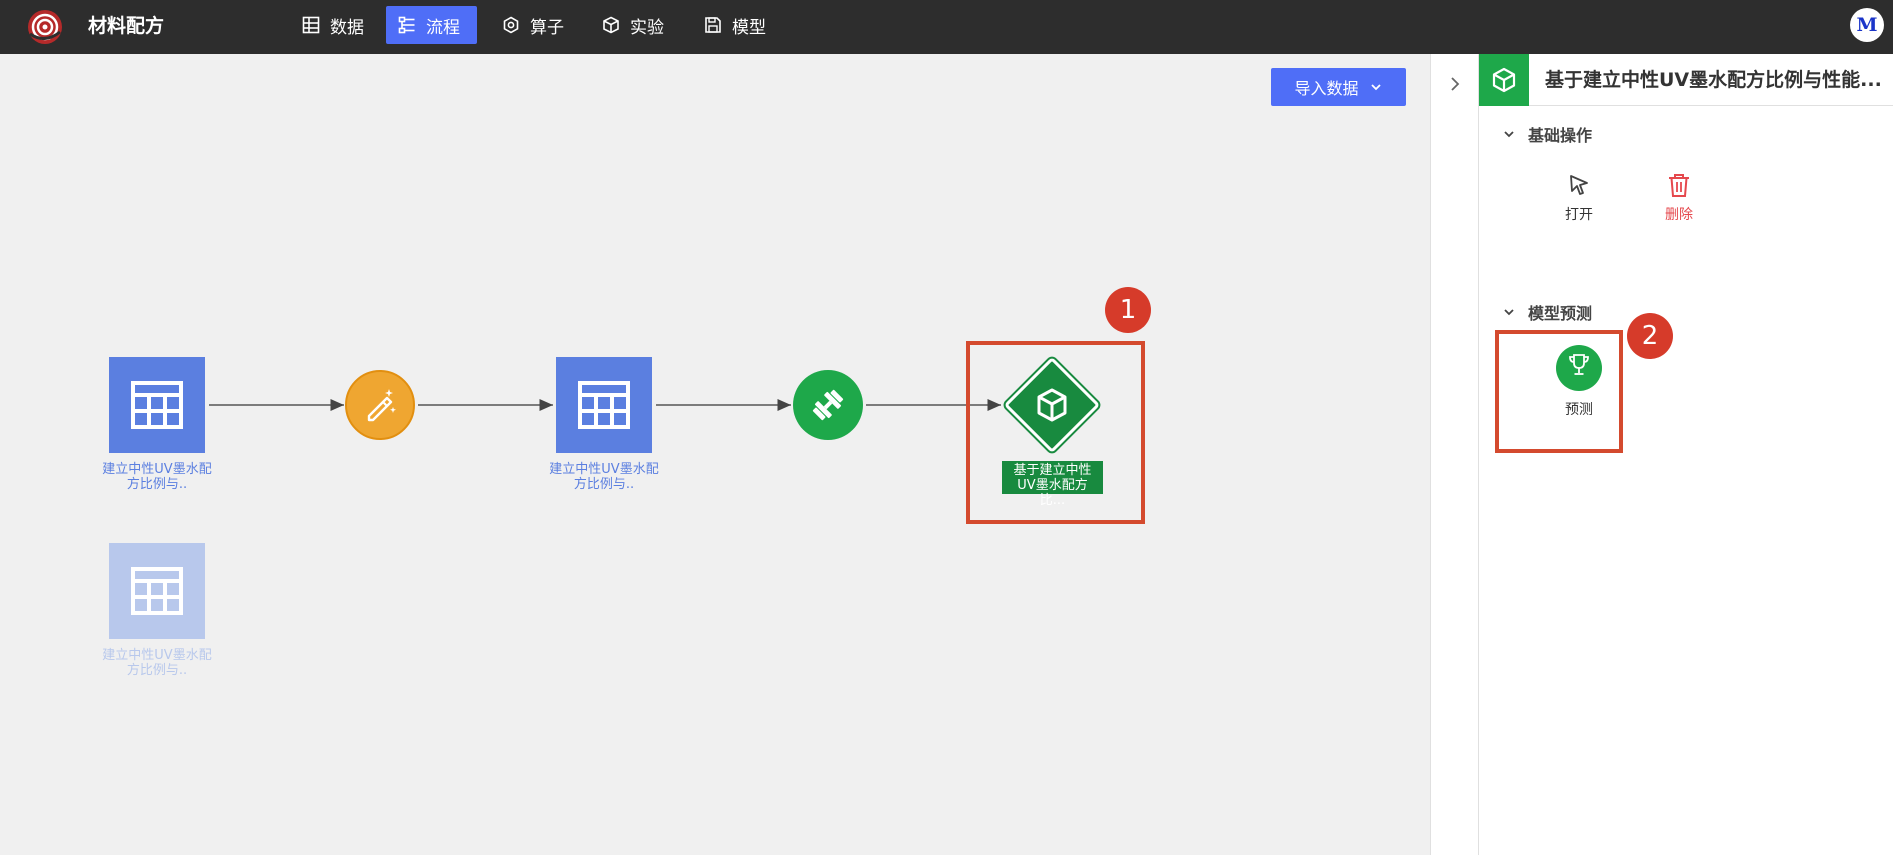 This screenshot has width=1893, height=855. I want to click on flow-icon, so click(406, 25).